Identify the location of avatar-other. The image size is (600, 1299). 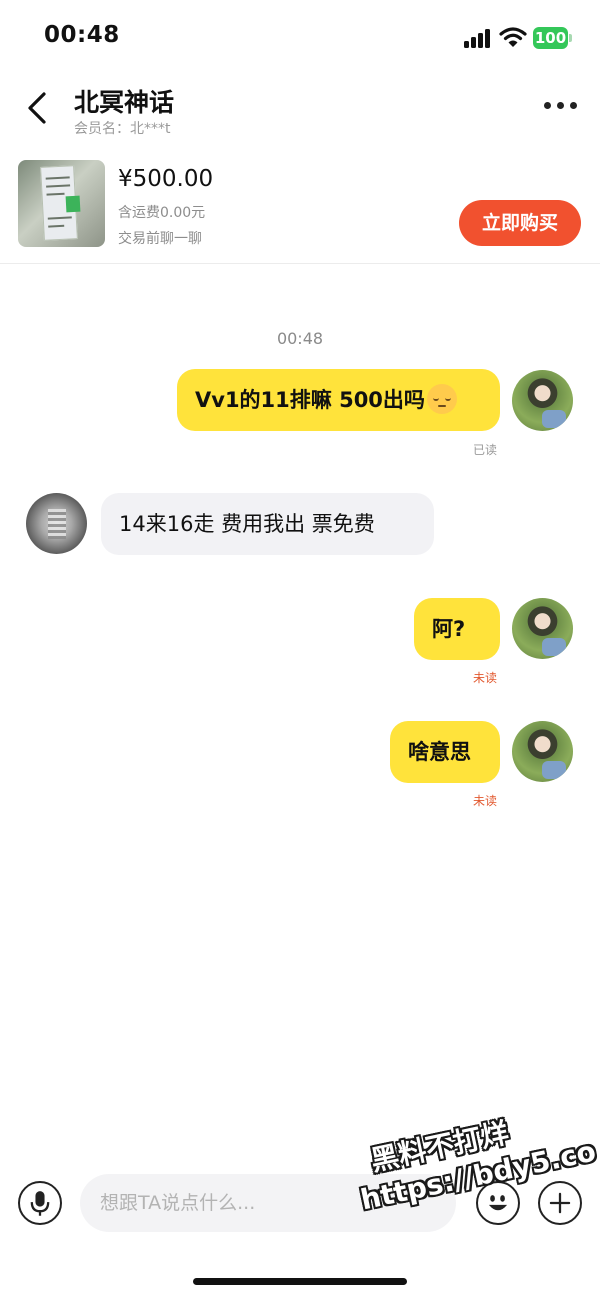
(56, 523).